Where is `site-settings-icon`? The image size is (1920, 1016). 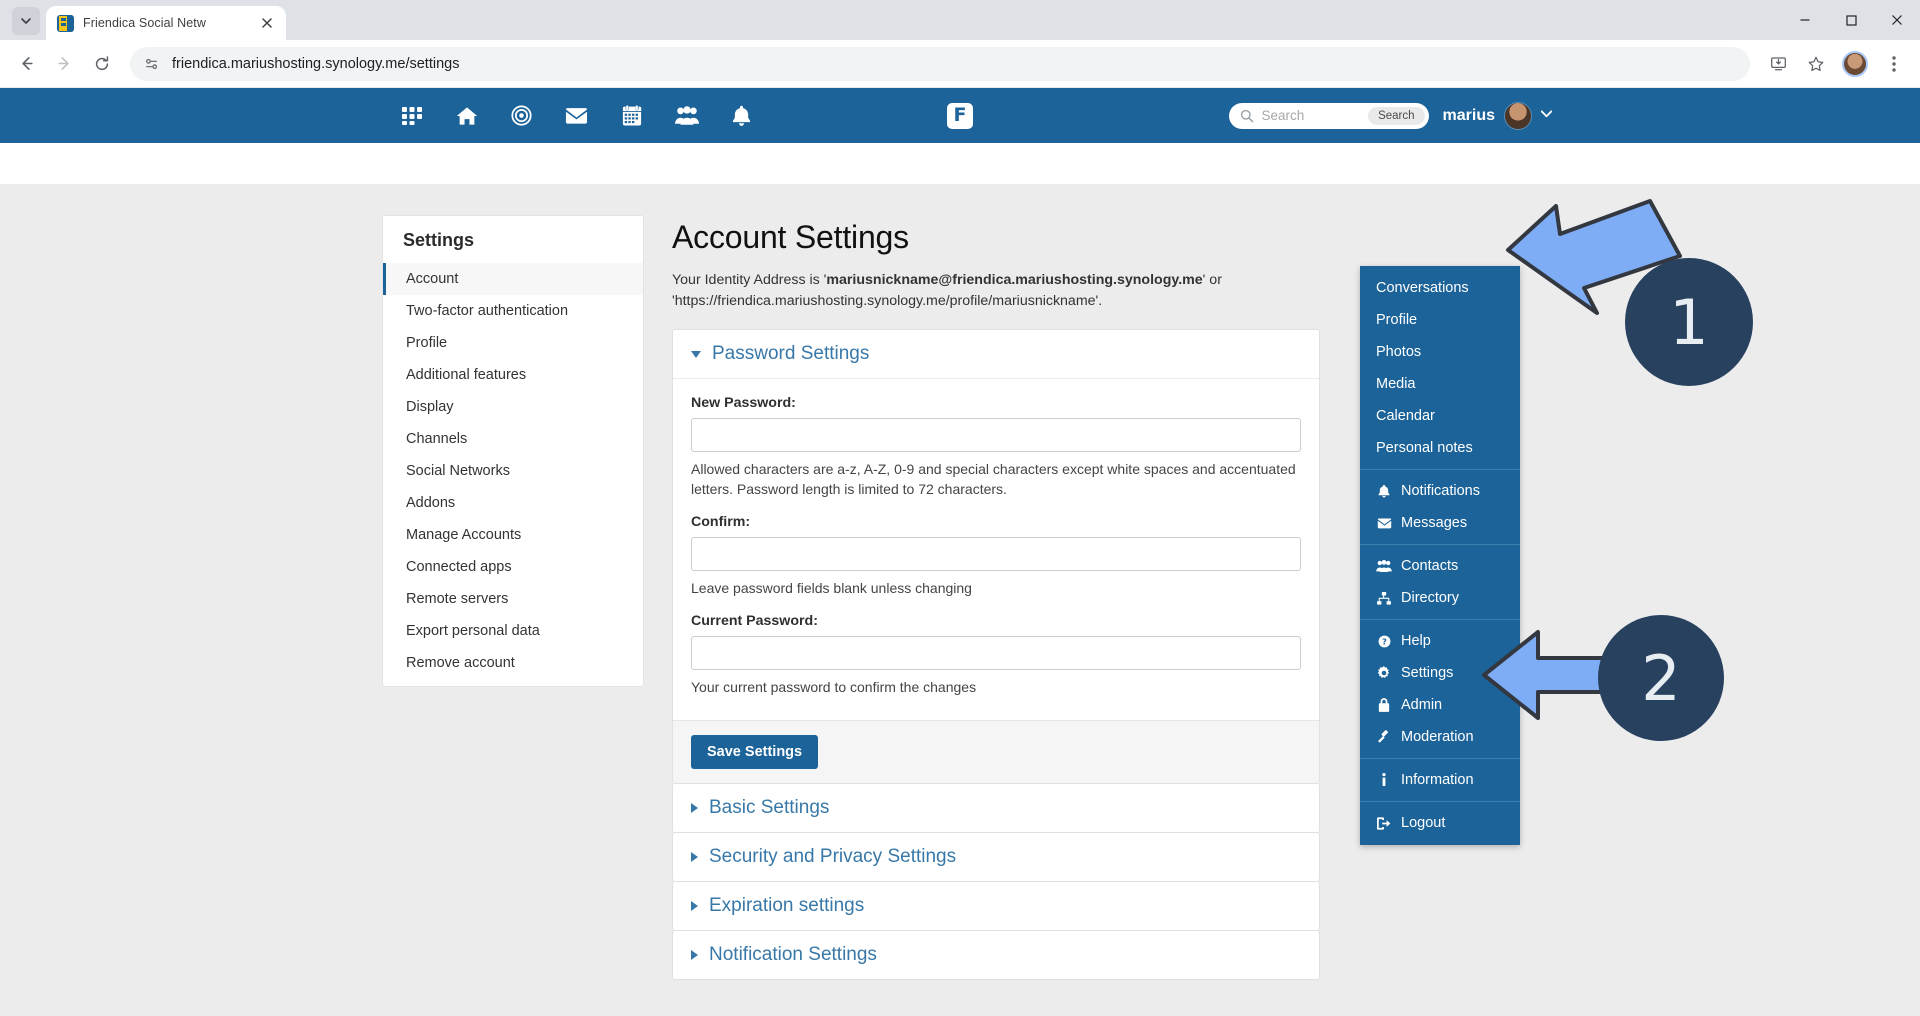
site-settings-icon is located at coordinates (152, 64).